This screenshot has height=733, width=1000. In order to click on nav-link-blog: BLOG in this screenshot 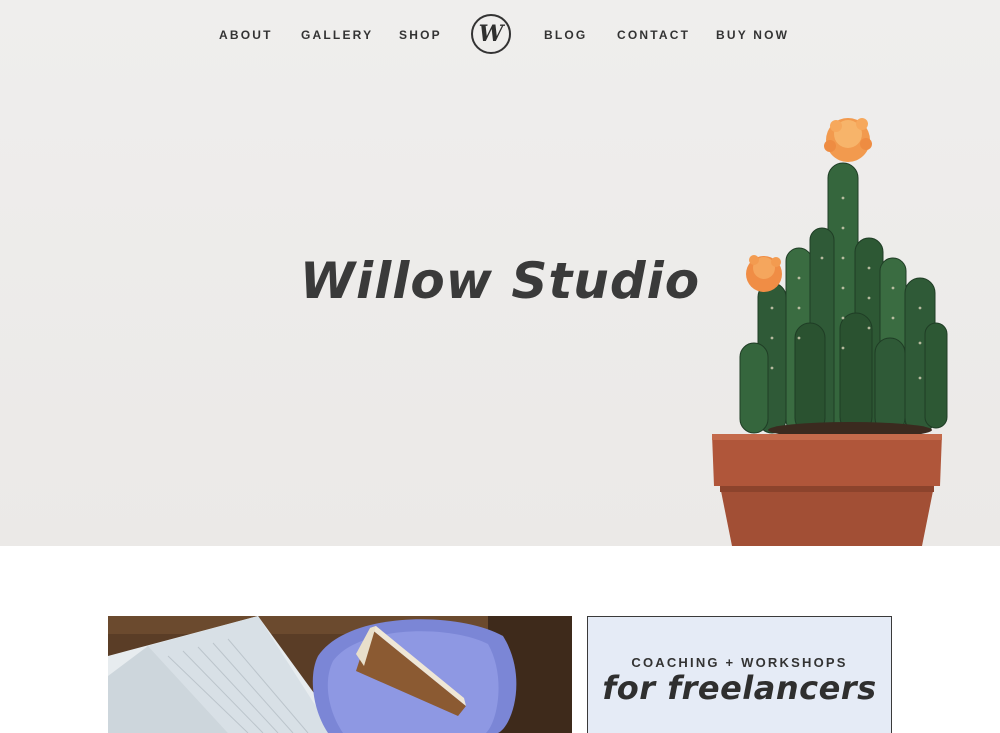, I will do `click(565, 35)`.